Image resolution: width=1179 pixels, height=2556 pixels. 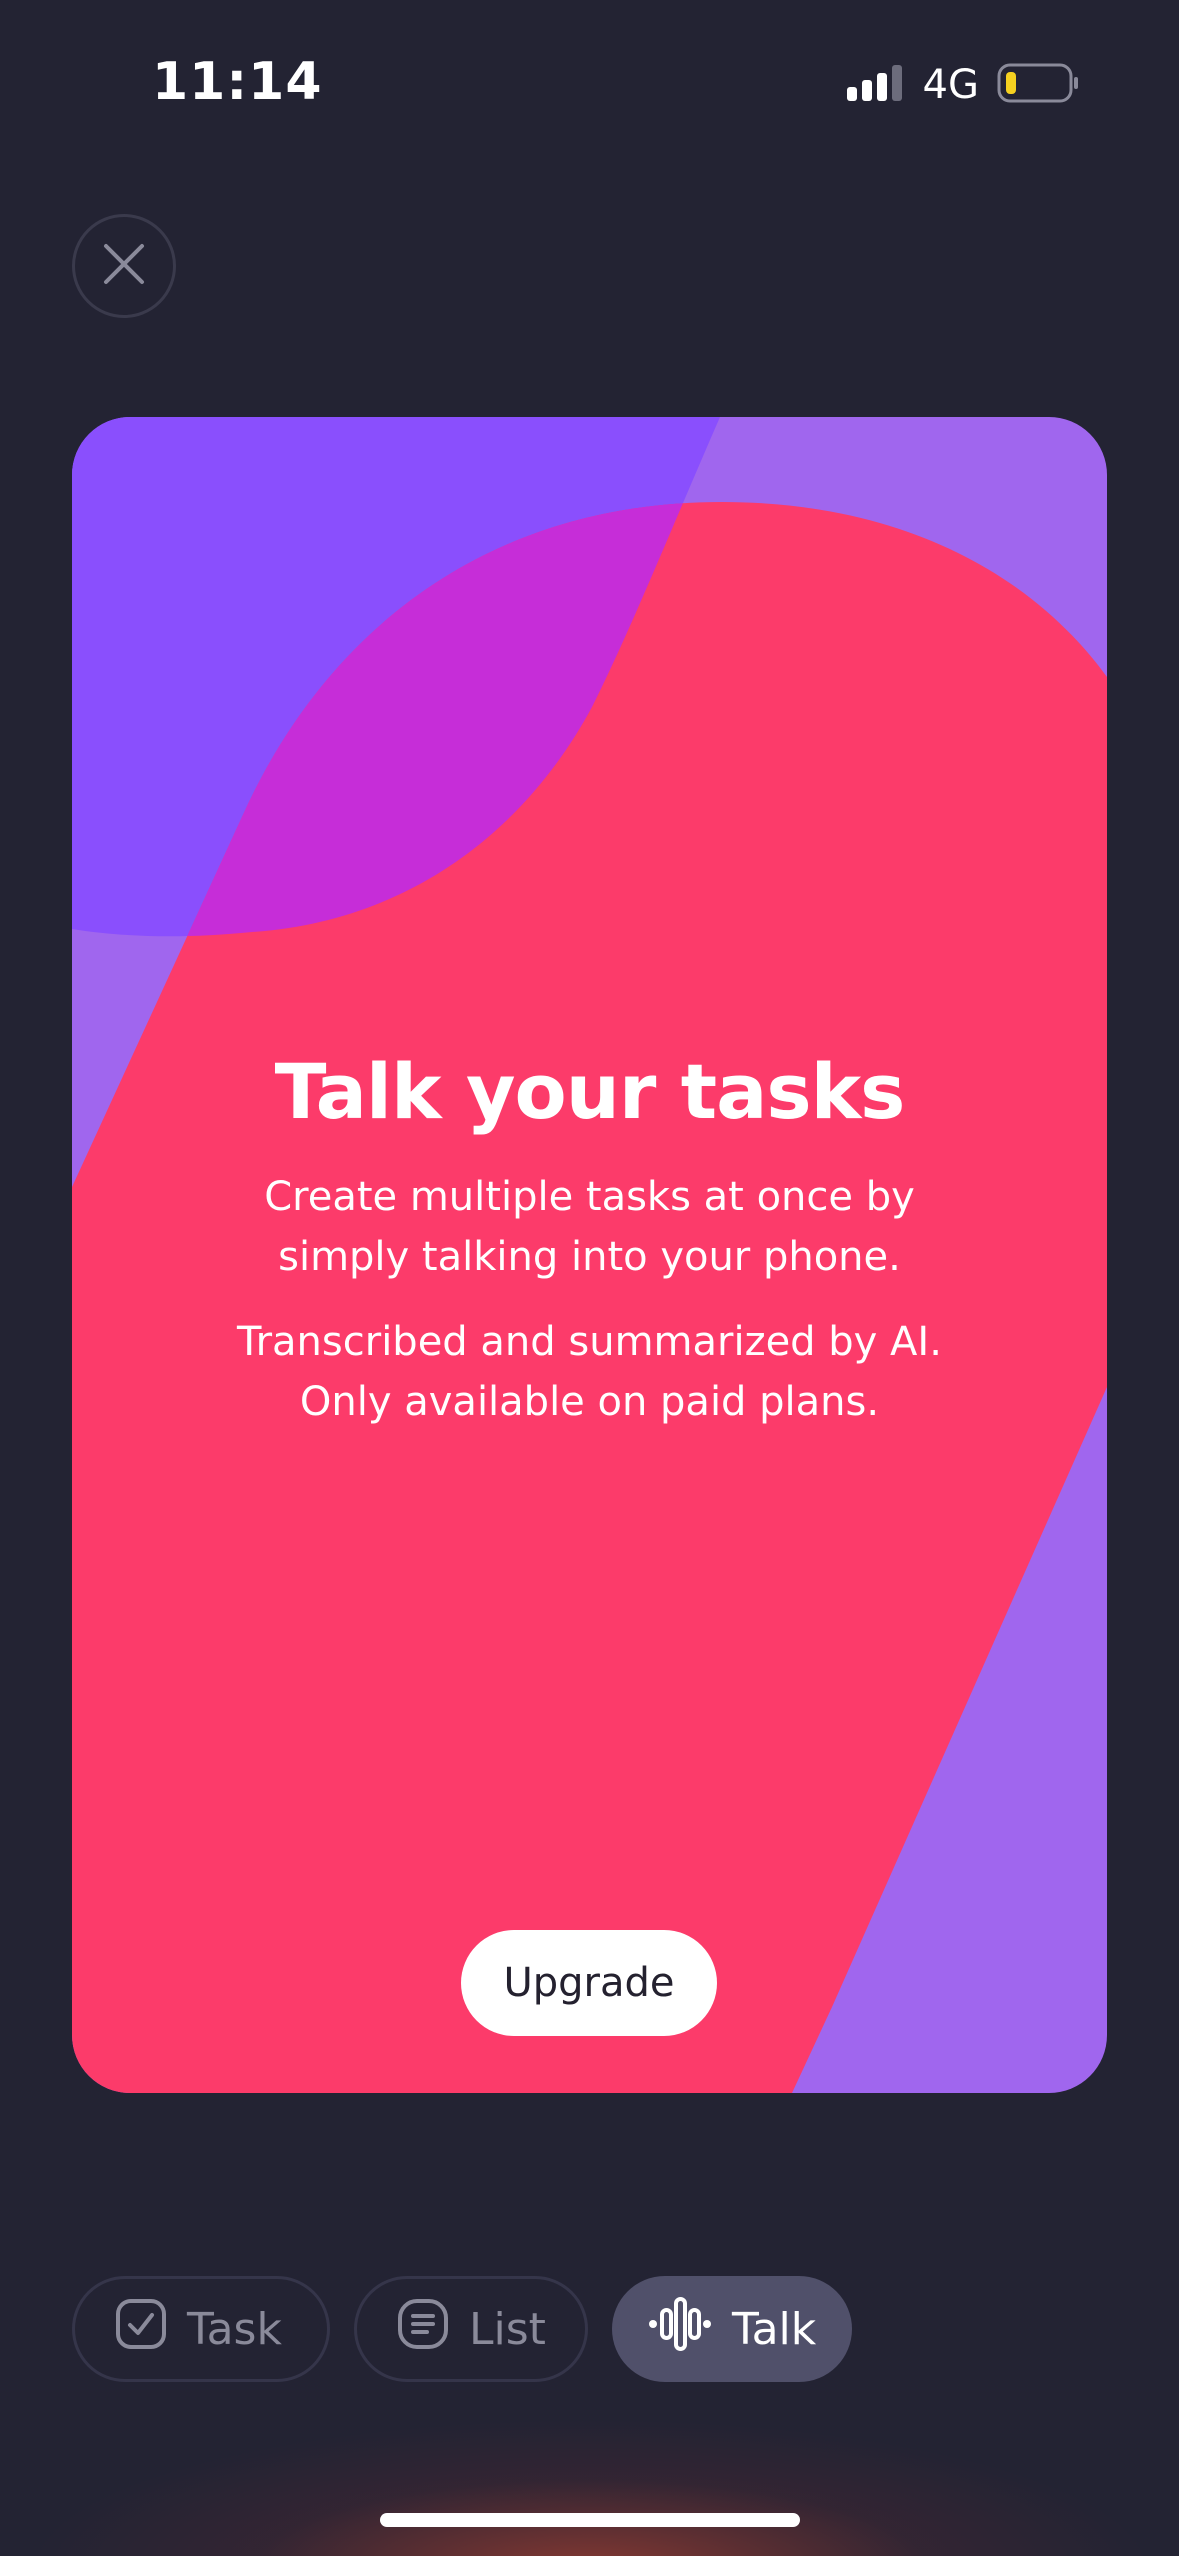 I want to click on tab-label: Talk, so click(x=774, y=2329).